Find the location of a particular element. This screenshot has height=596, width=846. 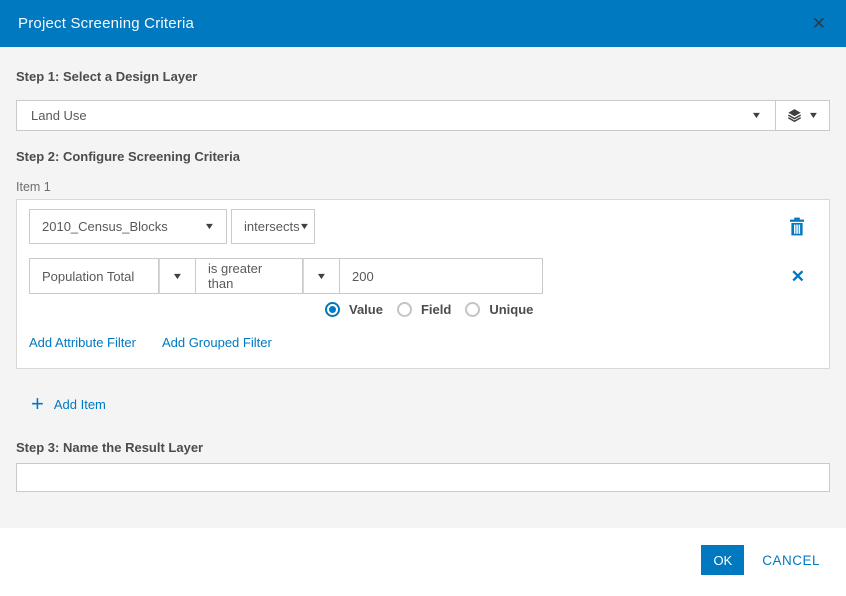

step3-label: Step 3: Name the Result Layer is located at coordinates (110, 447).